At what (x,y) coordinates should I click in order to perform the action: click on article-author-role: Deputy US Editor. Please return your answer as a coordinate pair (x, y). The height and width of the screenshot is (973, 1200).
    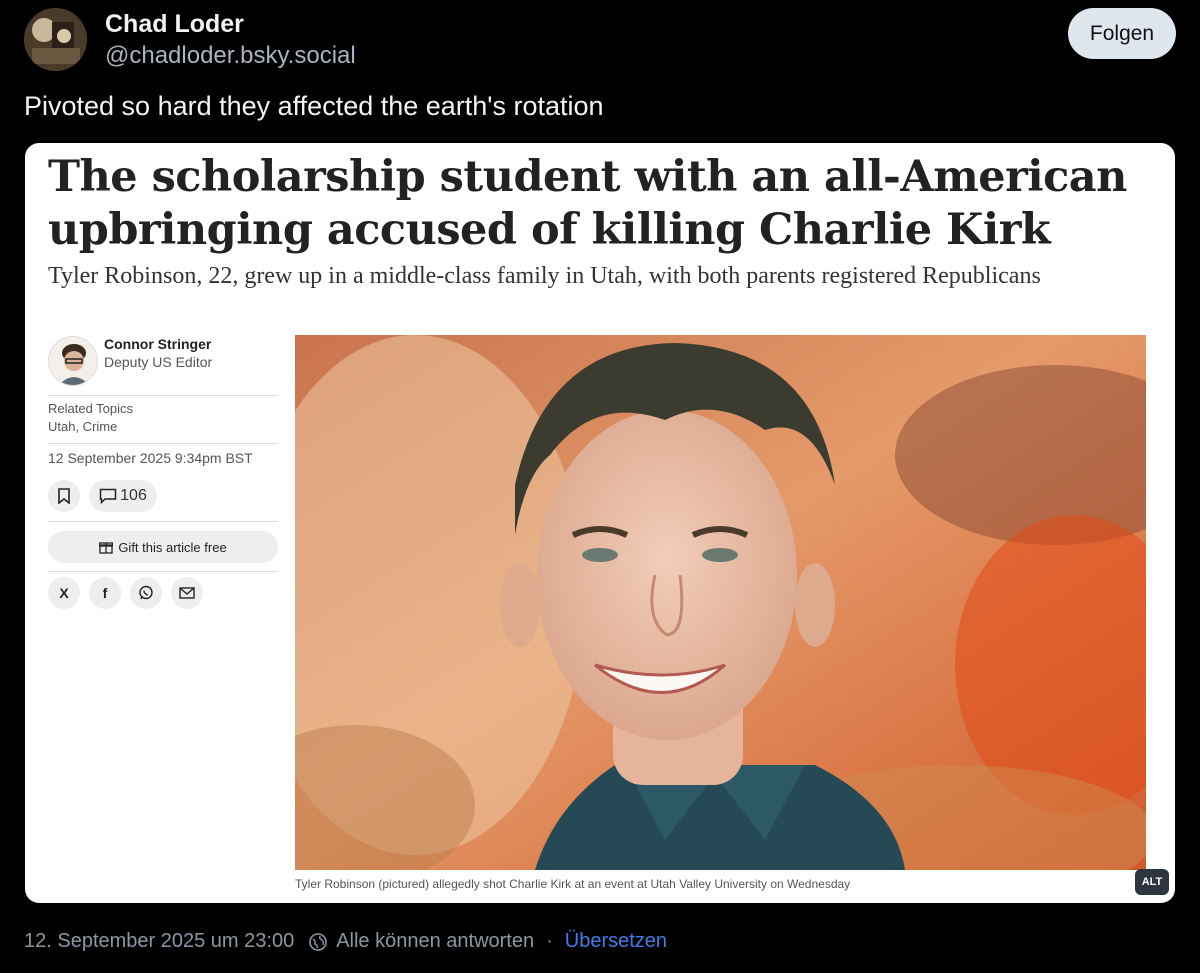
    Looking at the image, I should click on (158, 362).